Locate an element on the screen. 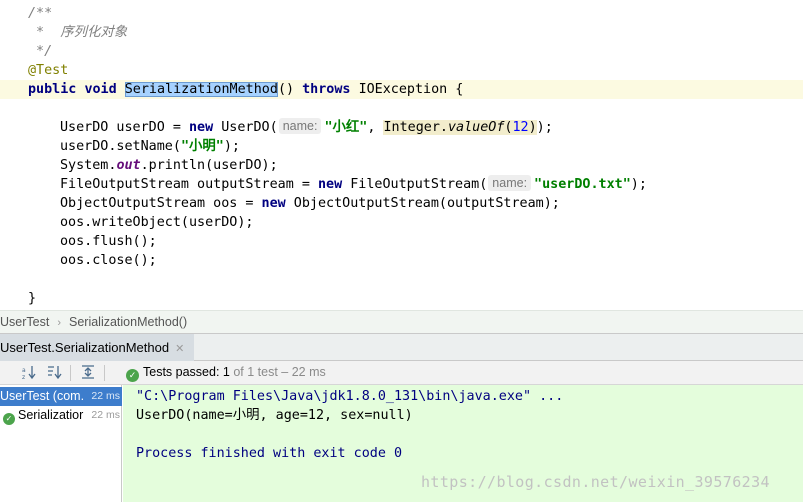 The height and width of the screenshot is (502, 803). annotation-line: @Test is located at coordinates (401, 70).